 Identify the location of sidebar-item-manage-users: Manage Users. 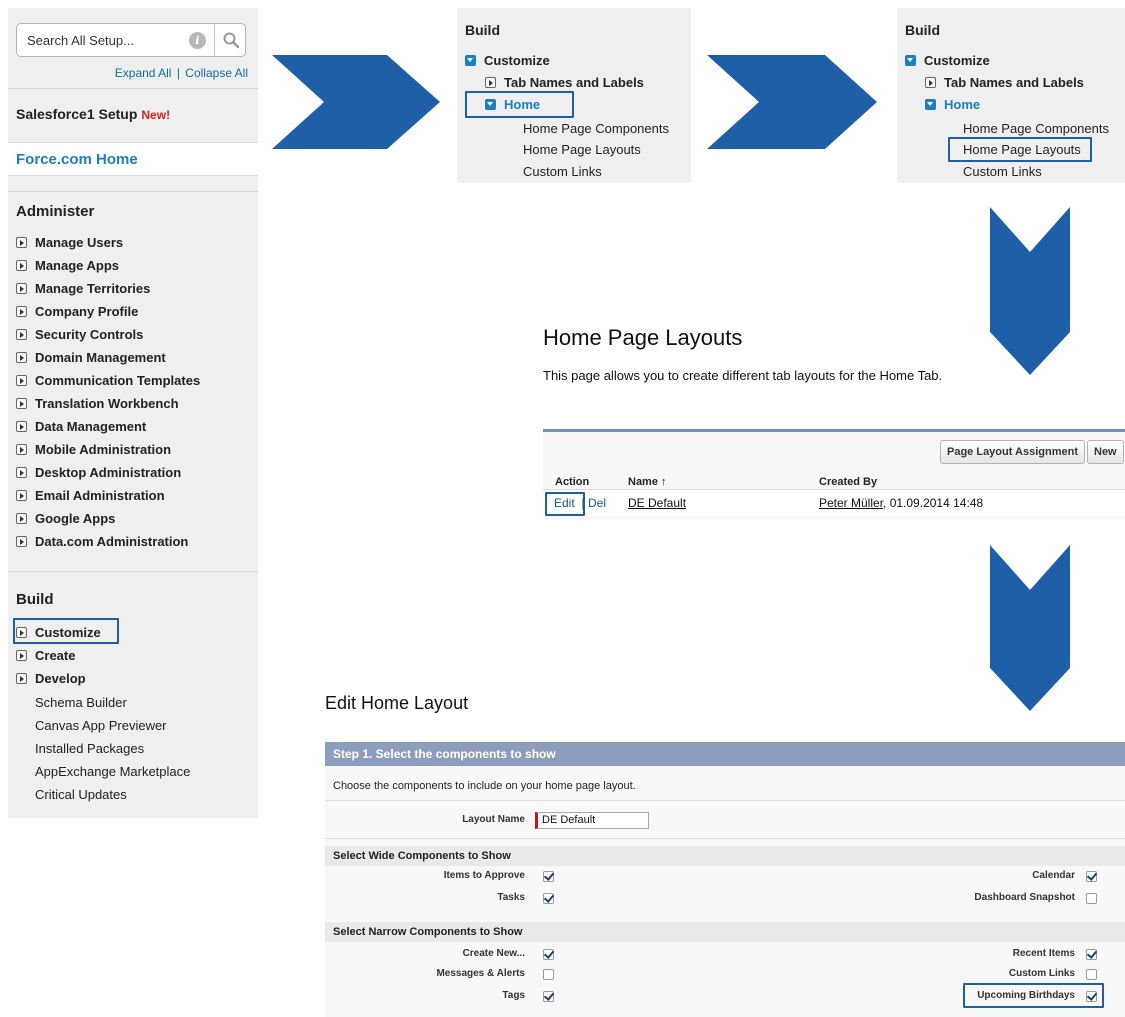
(69, 242).